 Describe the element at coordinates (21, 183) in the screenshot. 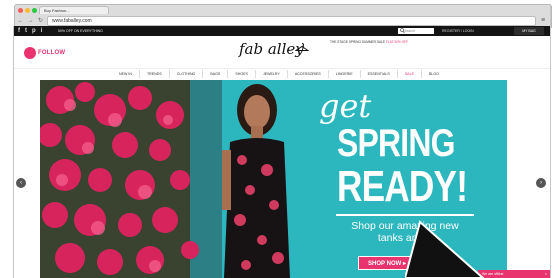

I see `carousel-prev-arrow-icon: ‹` at that location.